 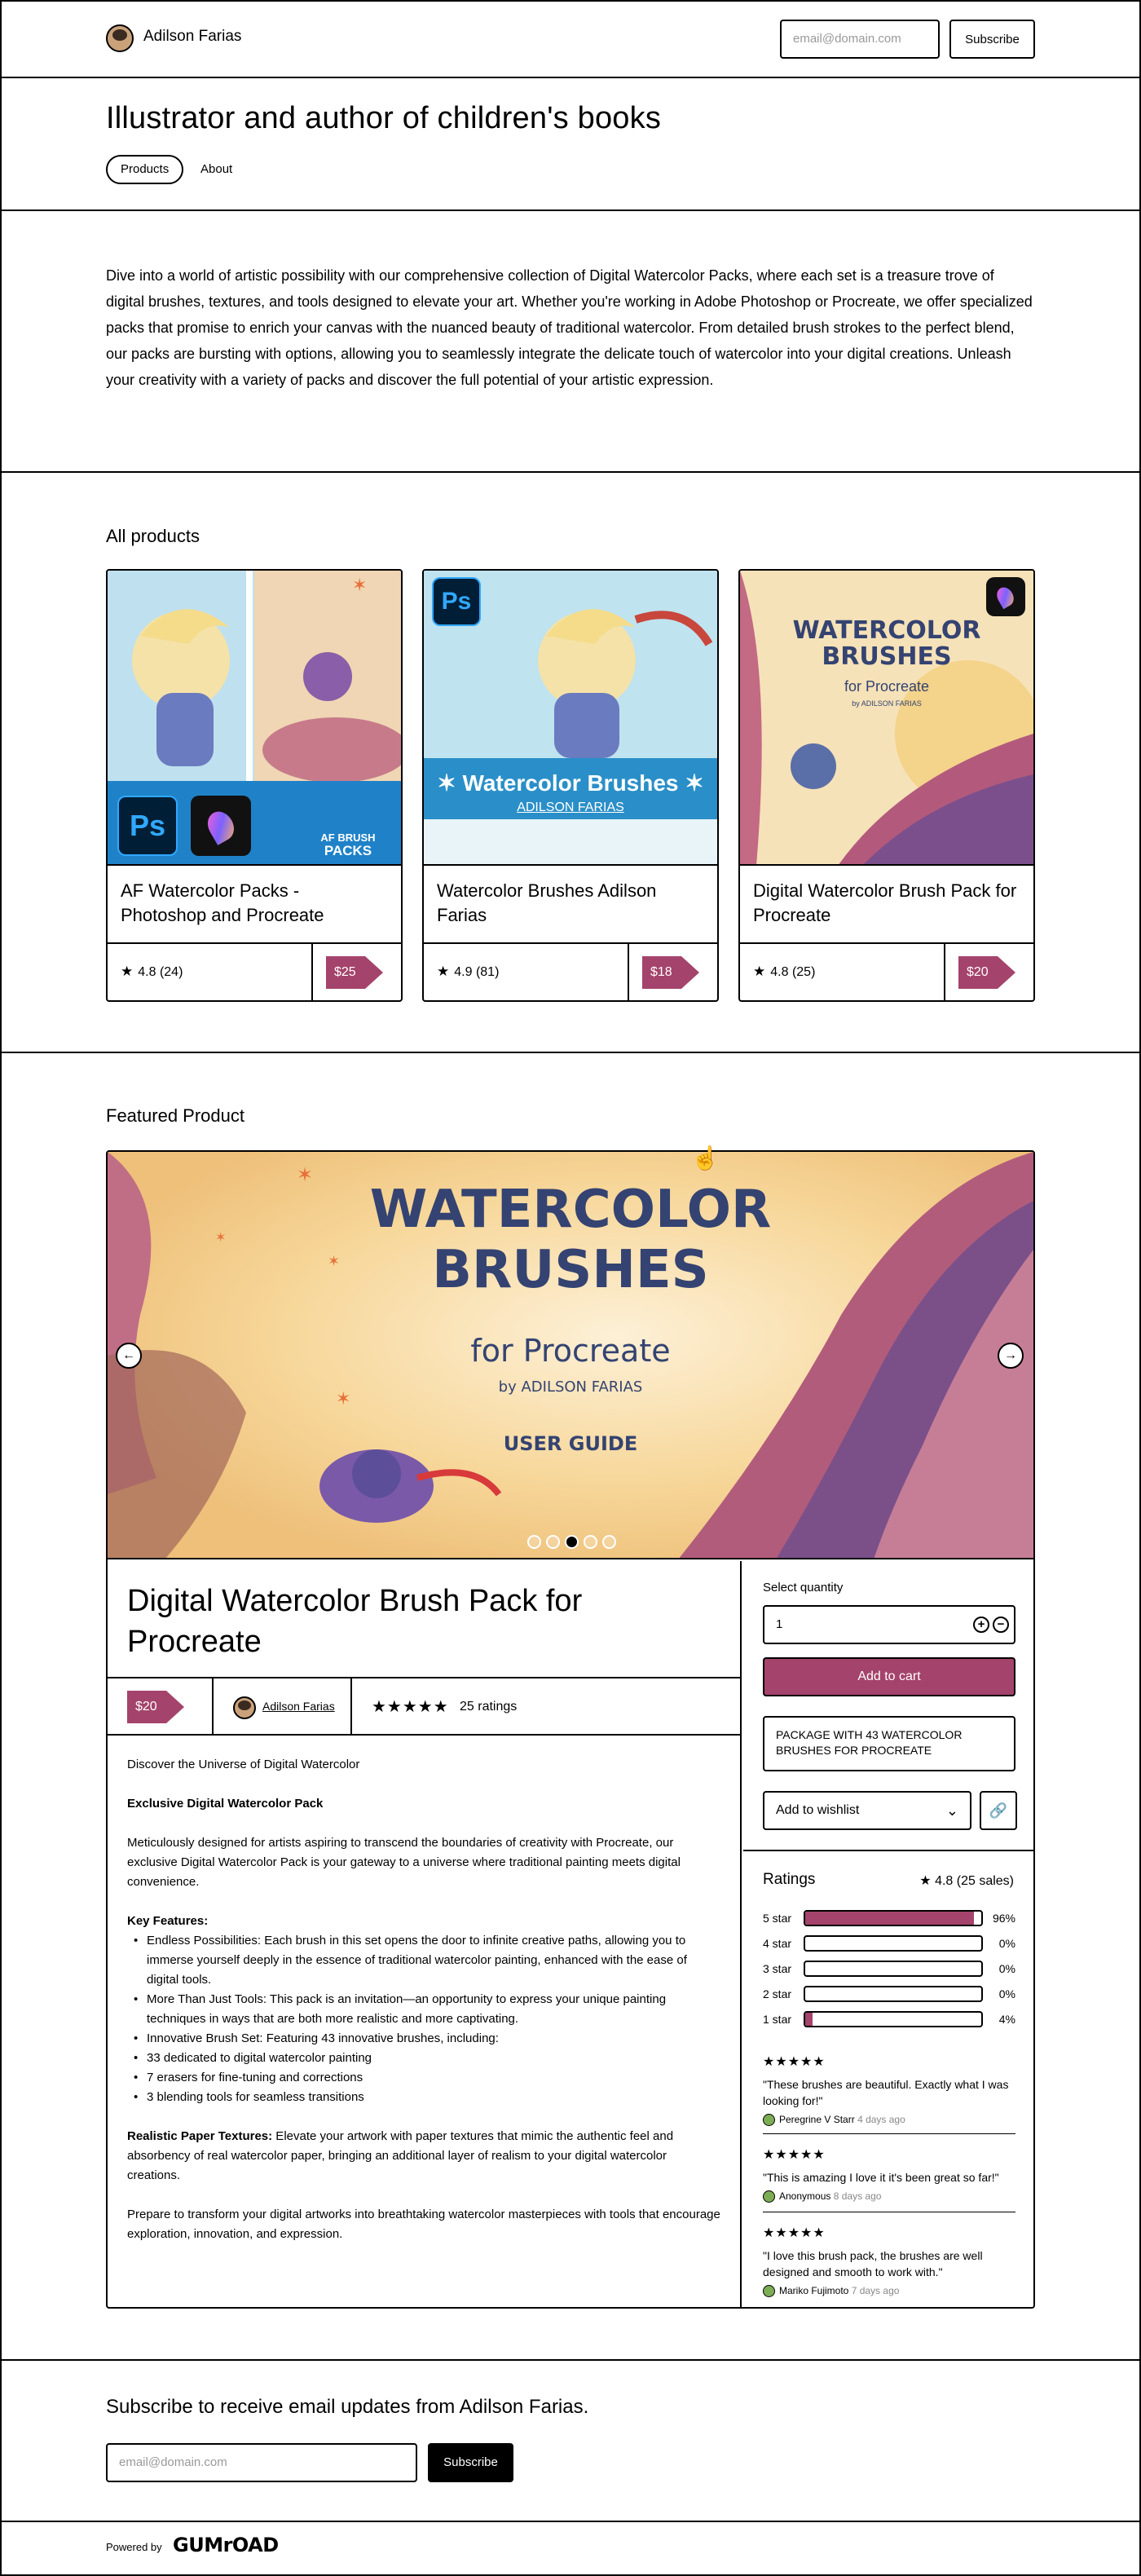 I want to click on carousel-next-button: →, so click(x=1011, y=1356).